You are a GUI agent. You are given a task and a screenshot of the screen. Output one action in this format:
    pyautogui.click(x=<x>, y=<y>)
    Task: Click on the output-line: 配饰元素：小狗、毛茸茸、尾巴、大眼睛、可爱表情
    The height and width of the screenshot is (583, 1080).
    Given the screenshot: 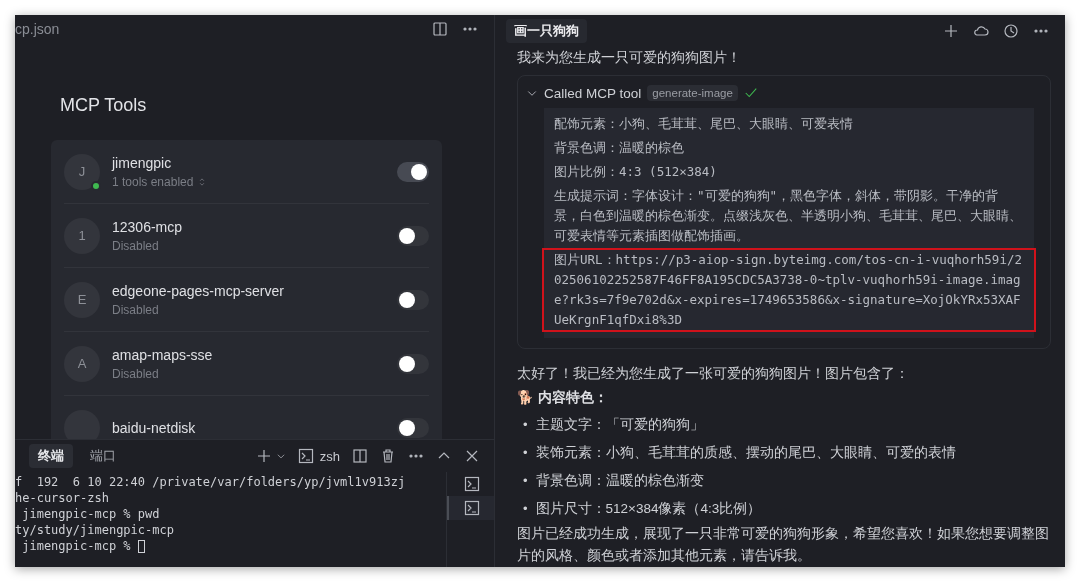 What is the action you would take?
    pyautogui.click(x=703, y=124)
    